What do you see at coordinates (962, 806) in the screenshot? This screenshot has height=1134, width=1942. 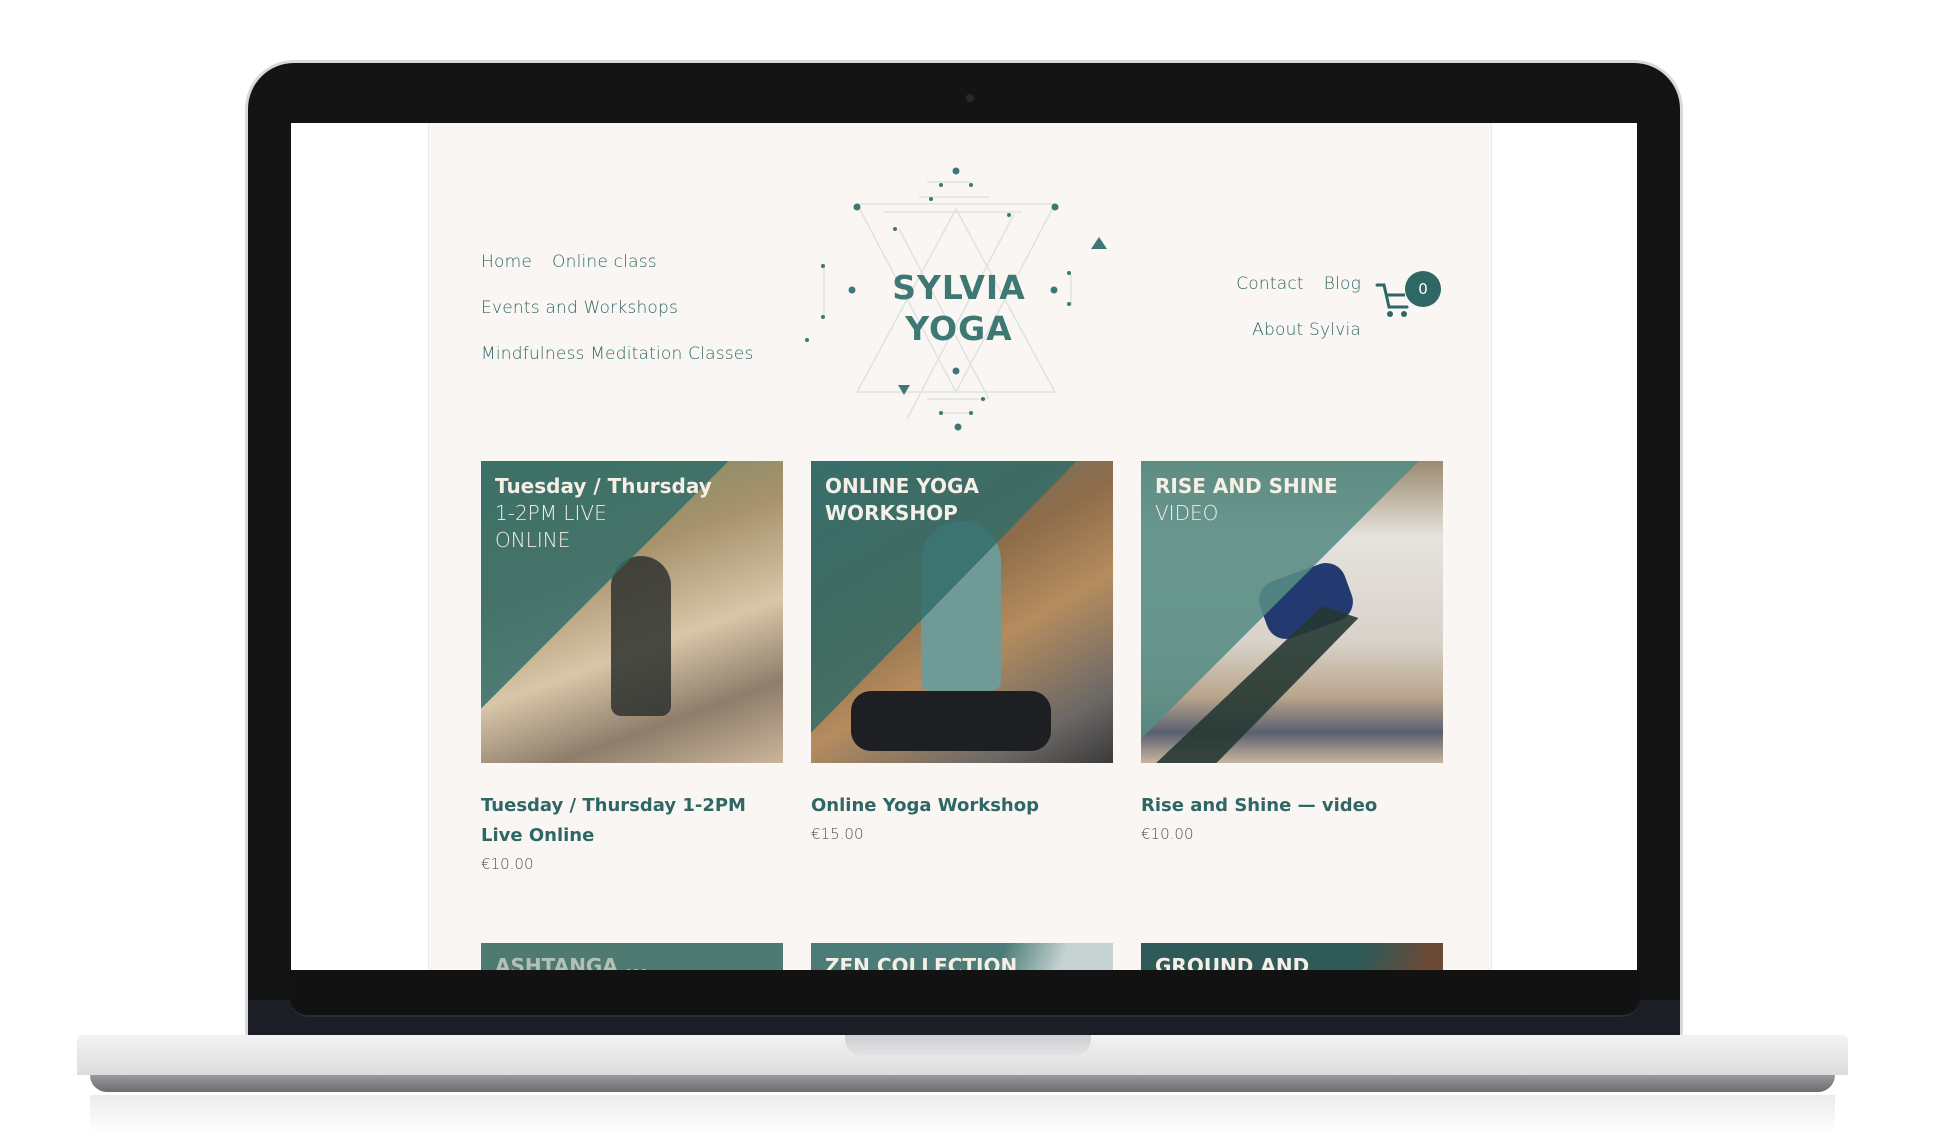 I see `product-title: Online Yoga Workshop` at bounding box center [962, 806].